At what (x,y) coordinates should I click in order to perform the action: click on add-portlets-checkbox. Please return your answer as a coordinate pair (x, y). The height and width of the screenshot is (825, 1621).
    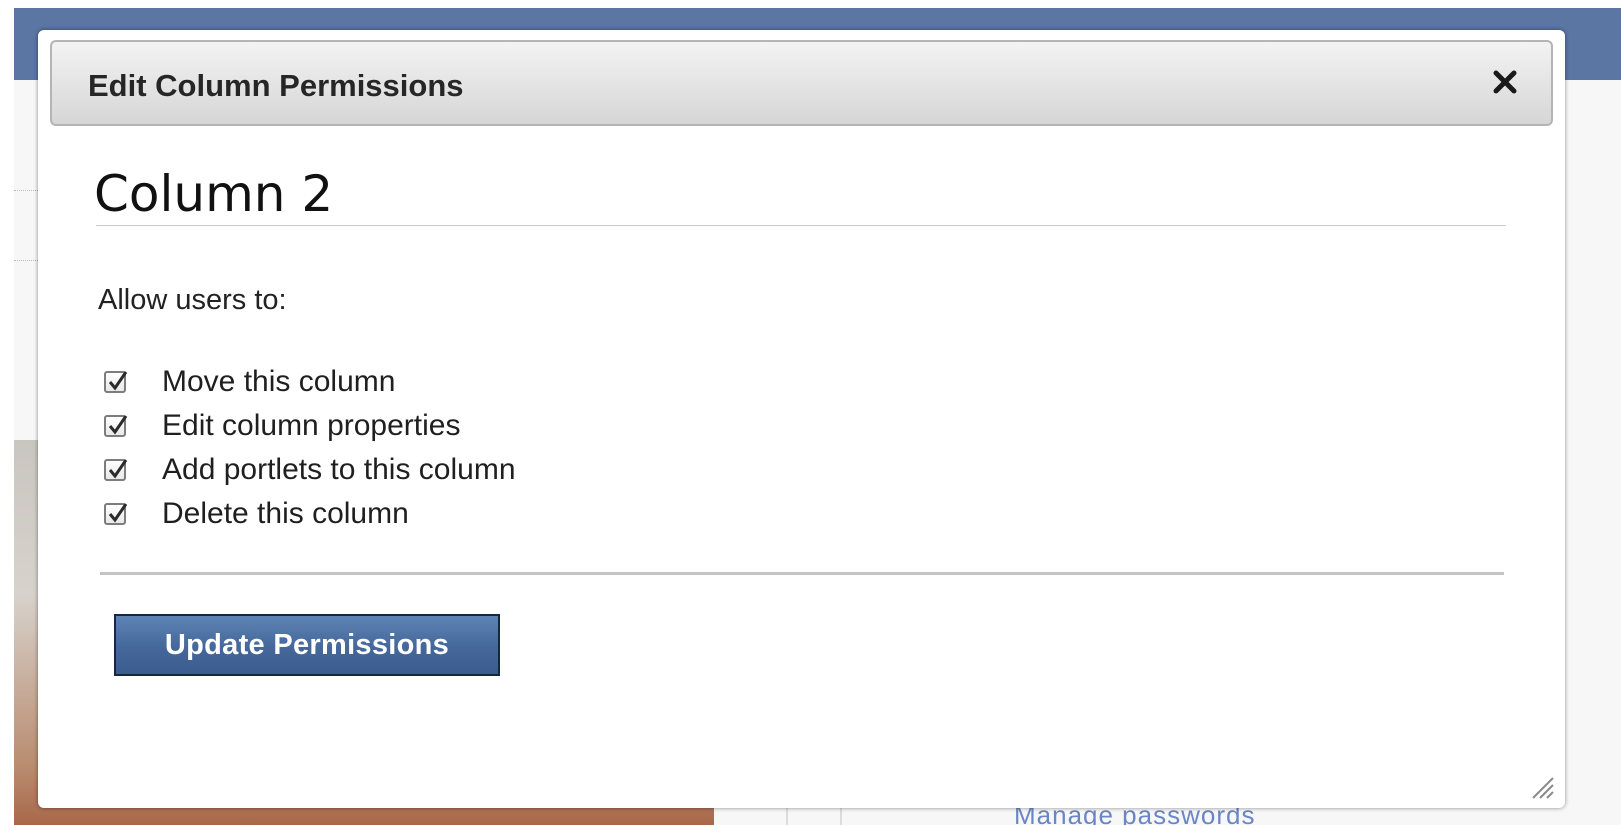
    Looking at the image, I should click on (116, 470).